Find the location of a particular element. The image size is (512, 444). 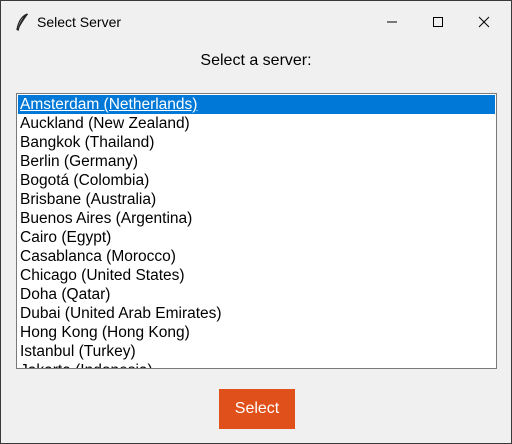

server-list-item: Auckland (New Zealand) is located at coordinates (256, 123).